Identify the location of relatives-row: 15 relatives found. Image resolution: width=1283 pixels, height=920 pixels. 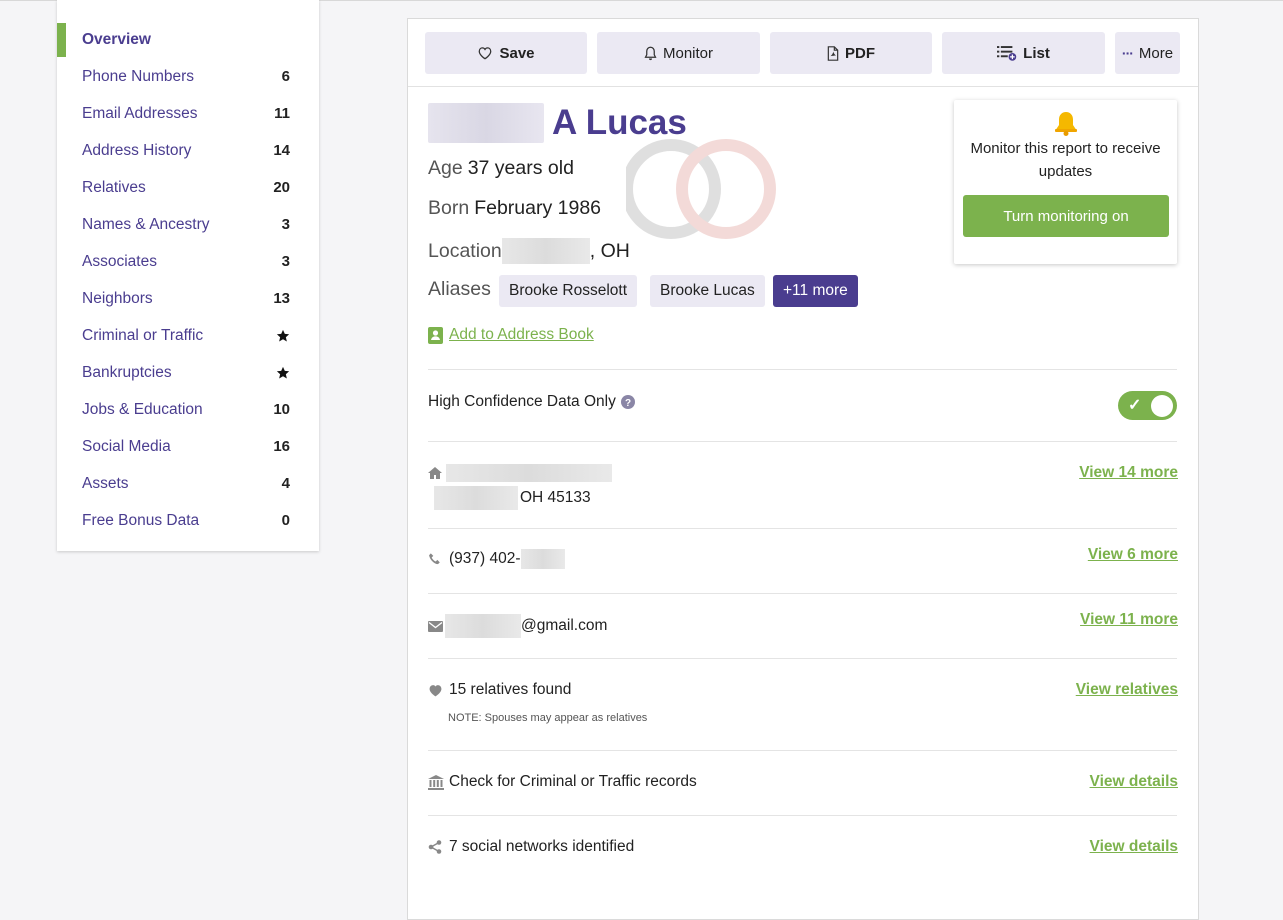
(499, 690).